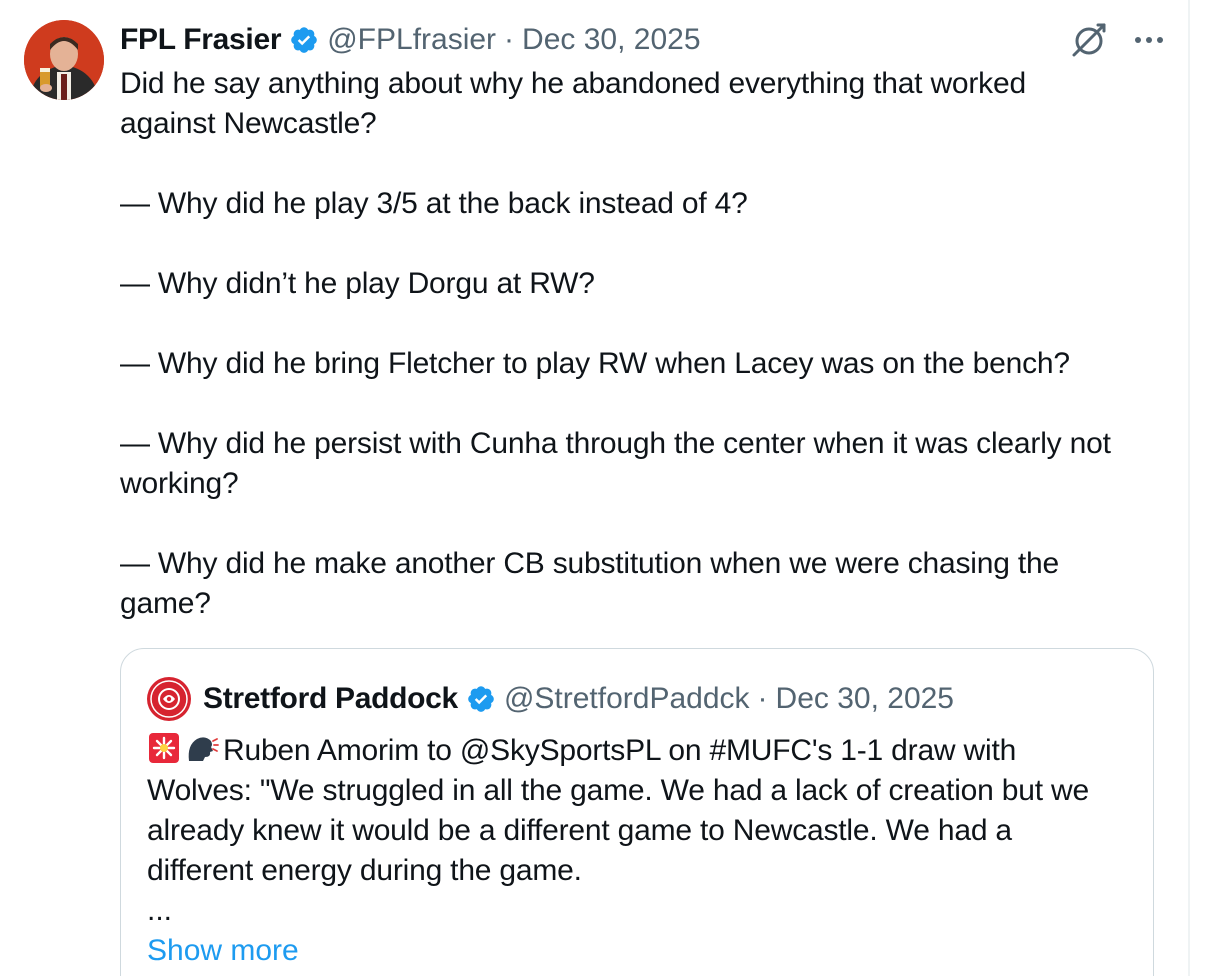 This screenshot has height=976, width=1206. Describe the element at coordinates (223, 951) in the screenshot. I see `show-more-link: Show more` at that location.